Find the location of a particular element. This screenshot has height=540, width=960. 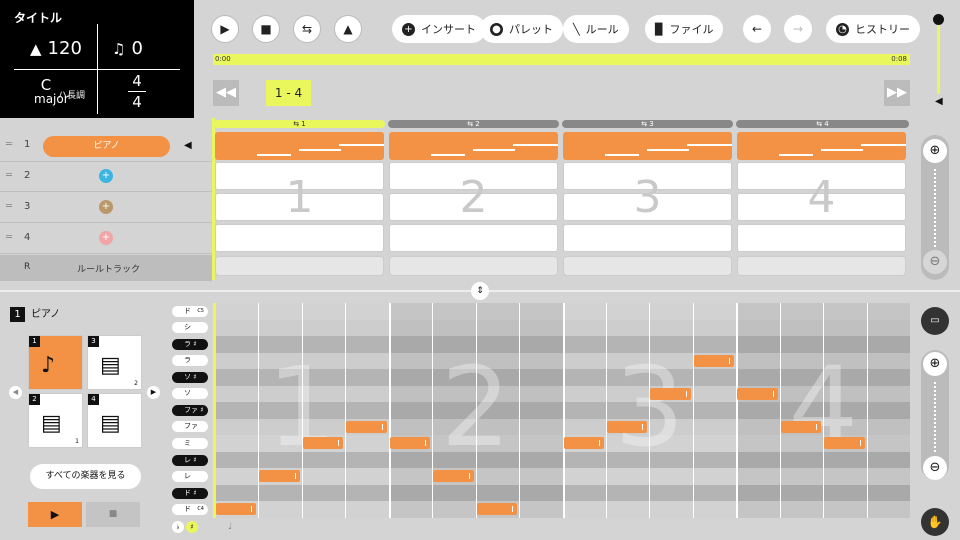

piano-key: ド ♯ is located at coordinates (190, 493).